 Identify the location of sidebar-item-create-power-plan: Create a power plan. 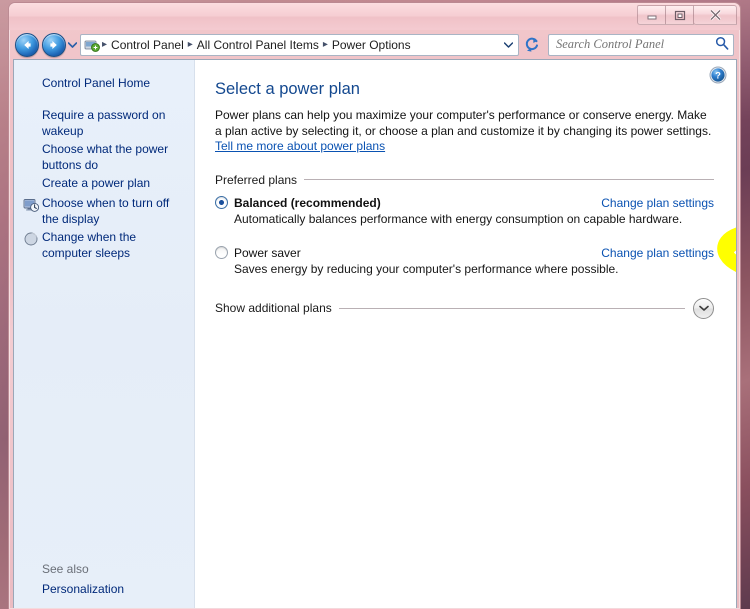
(104, 184).